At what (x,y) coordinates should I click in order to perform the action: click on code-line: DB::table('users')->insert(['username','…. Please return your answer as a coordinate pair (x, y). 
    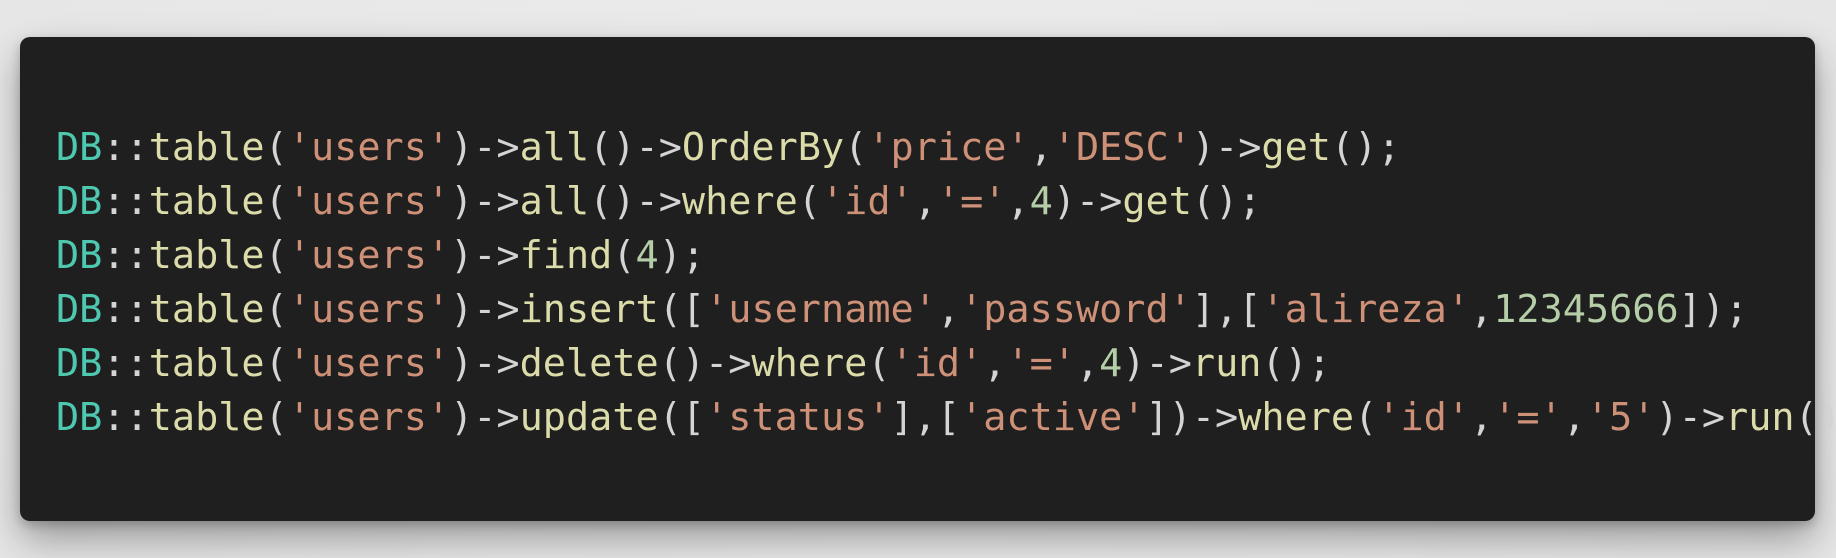
    Looking at the image, I should click on (935, 310).